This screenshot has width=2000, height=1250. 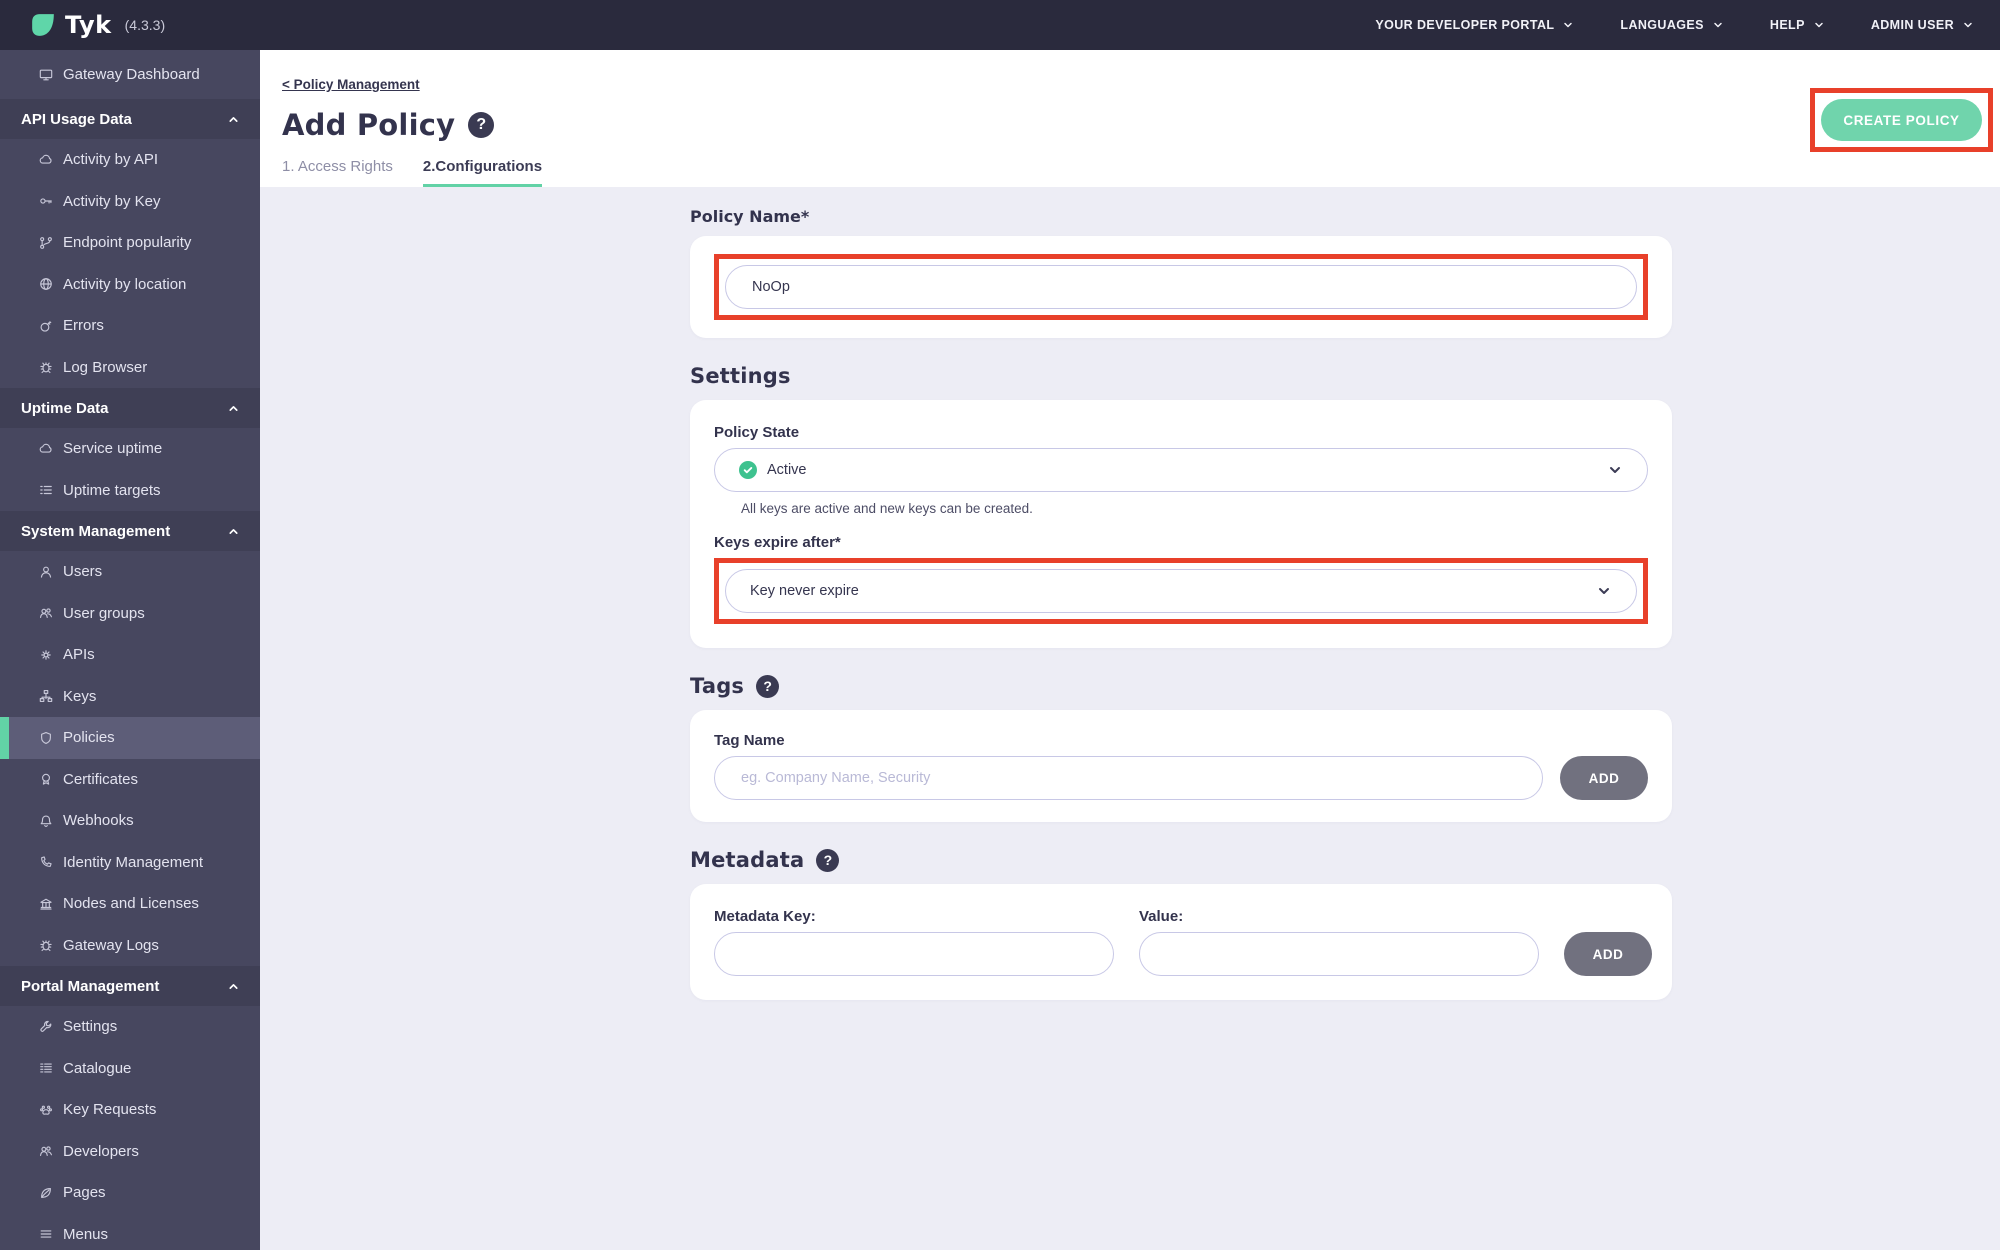 I want to click on metadata-value-input, so click(x=1339, y=954).